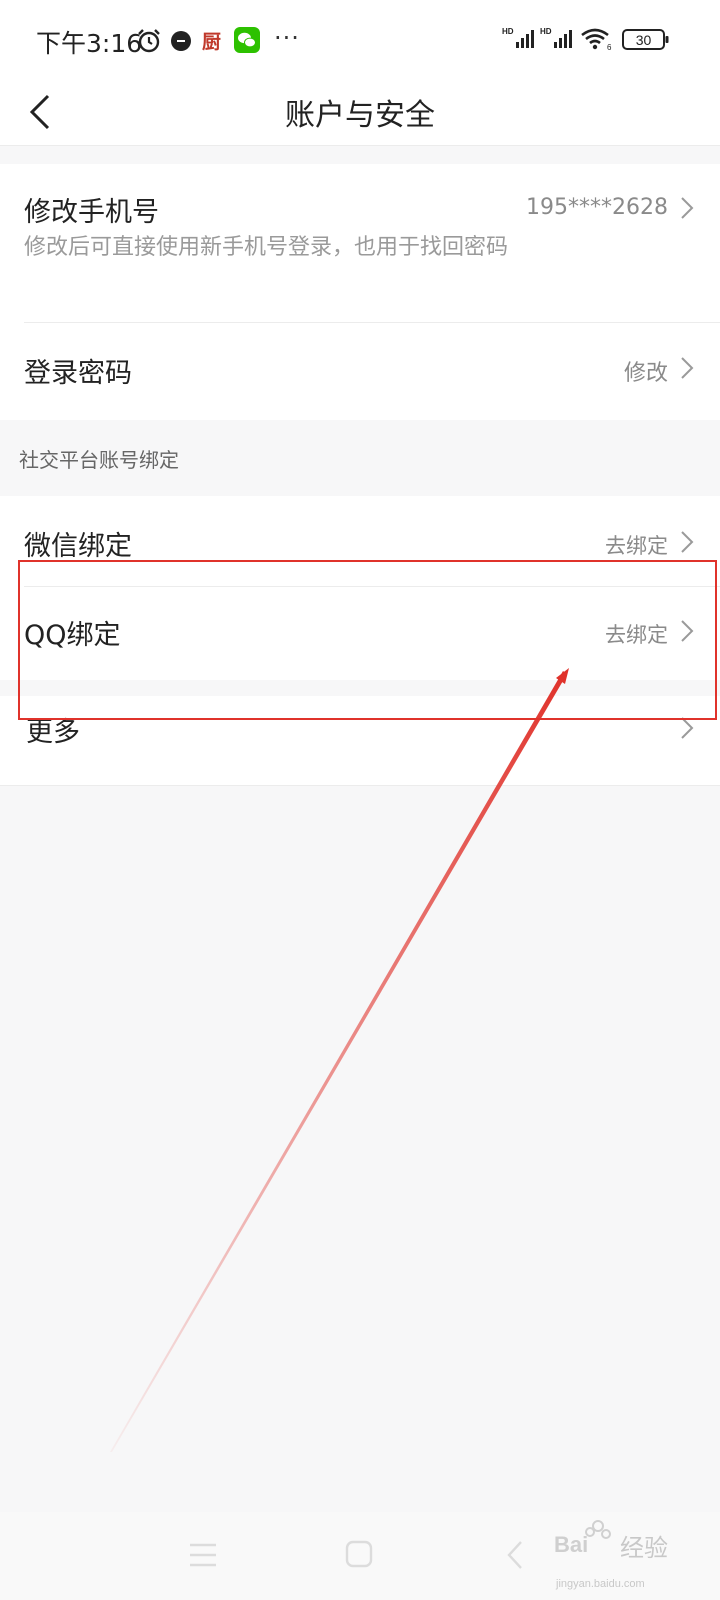 Image resolution: width=720 pixels, height=1600 pixels. I want to click on app-notification-icon, so click(181, 43).